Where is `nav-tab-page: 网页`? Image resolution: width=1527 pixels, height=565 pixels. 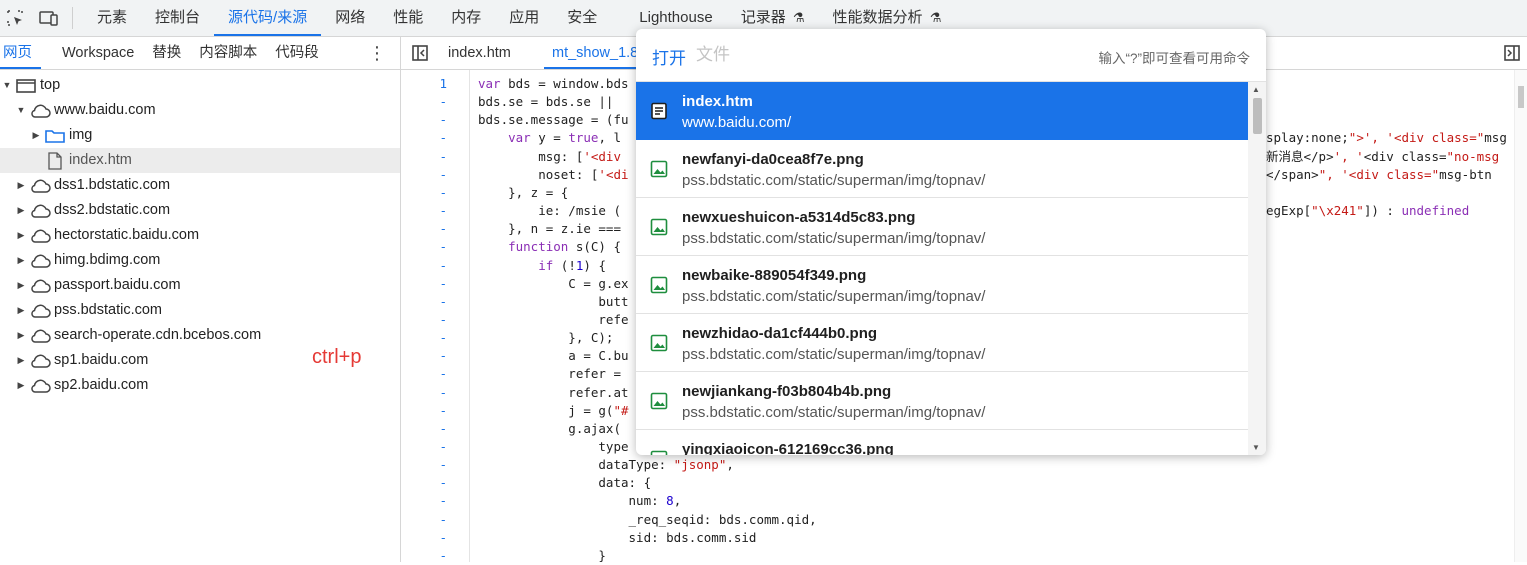 nav-tab-page: 网页 is located at coordinates (20, 53).